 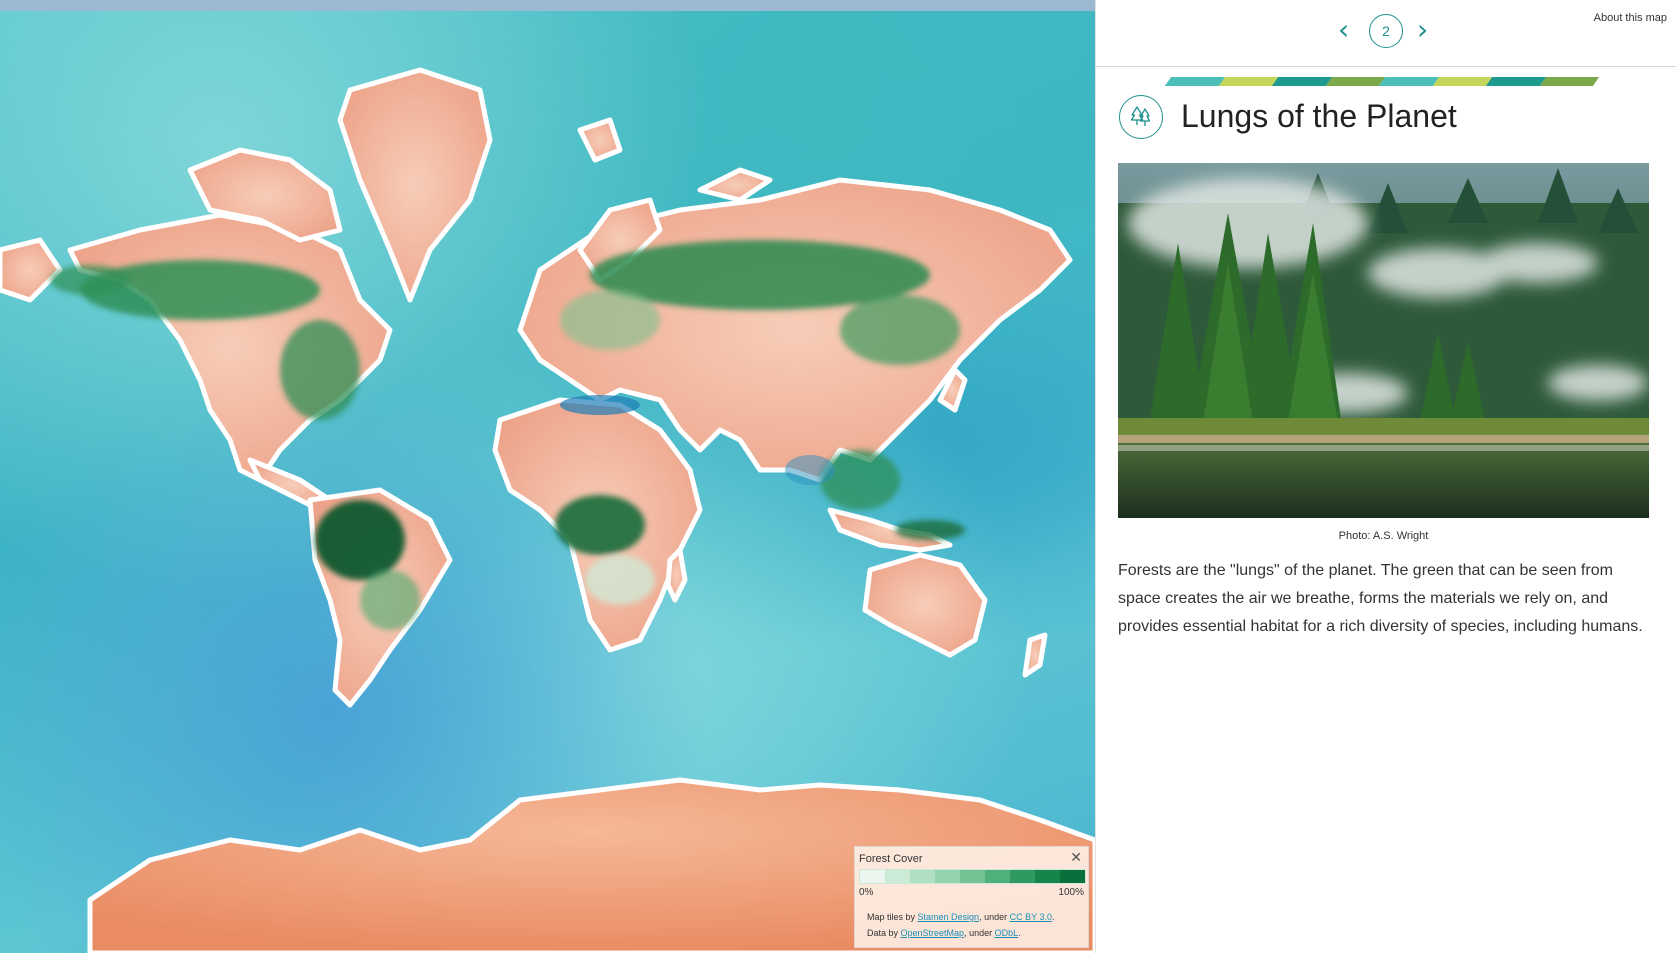 I want to click on chevron-right-icon: ›, so click(x=1422, y=30).